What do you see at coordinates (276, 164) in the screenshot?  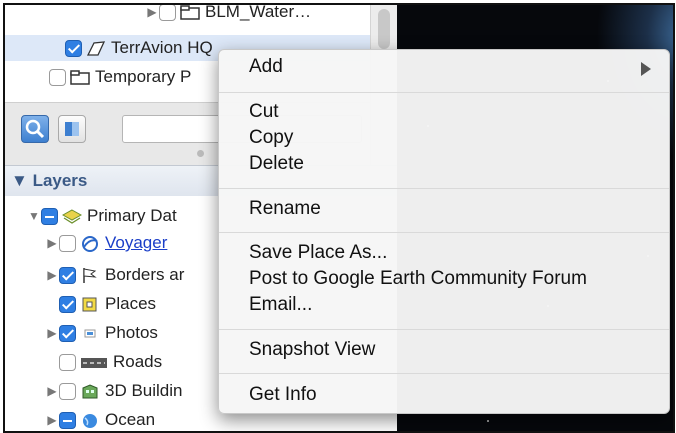 I see `menu-item-delete: Delete` at bounding box center [276, 164].